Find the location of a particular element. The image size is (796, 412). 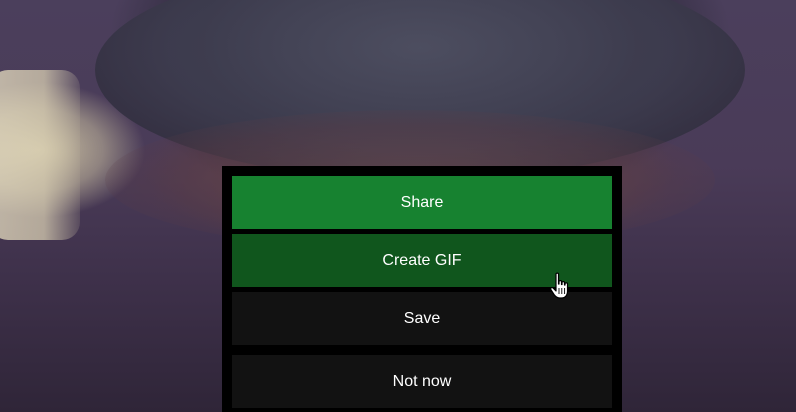

background-cup is located at coordinates (40, 155).